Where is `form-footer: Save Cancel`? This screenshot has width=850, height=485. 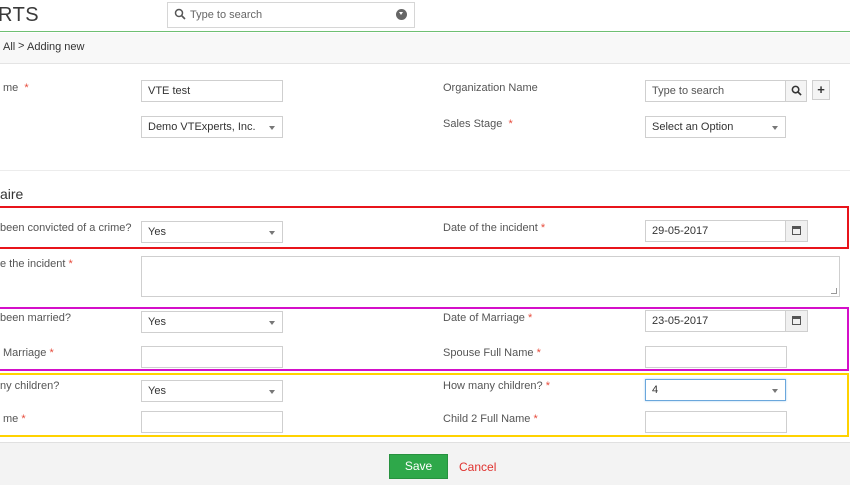 form-footer: Save Cancel is located at coordinates (425, 463).